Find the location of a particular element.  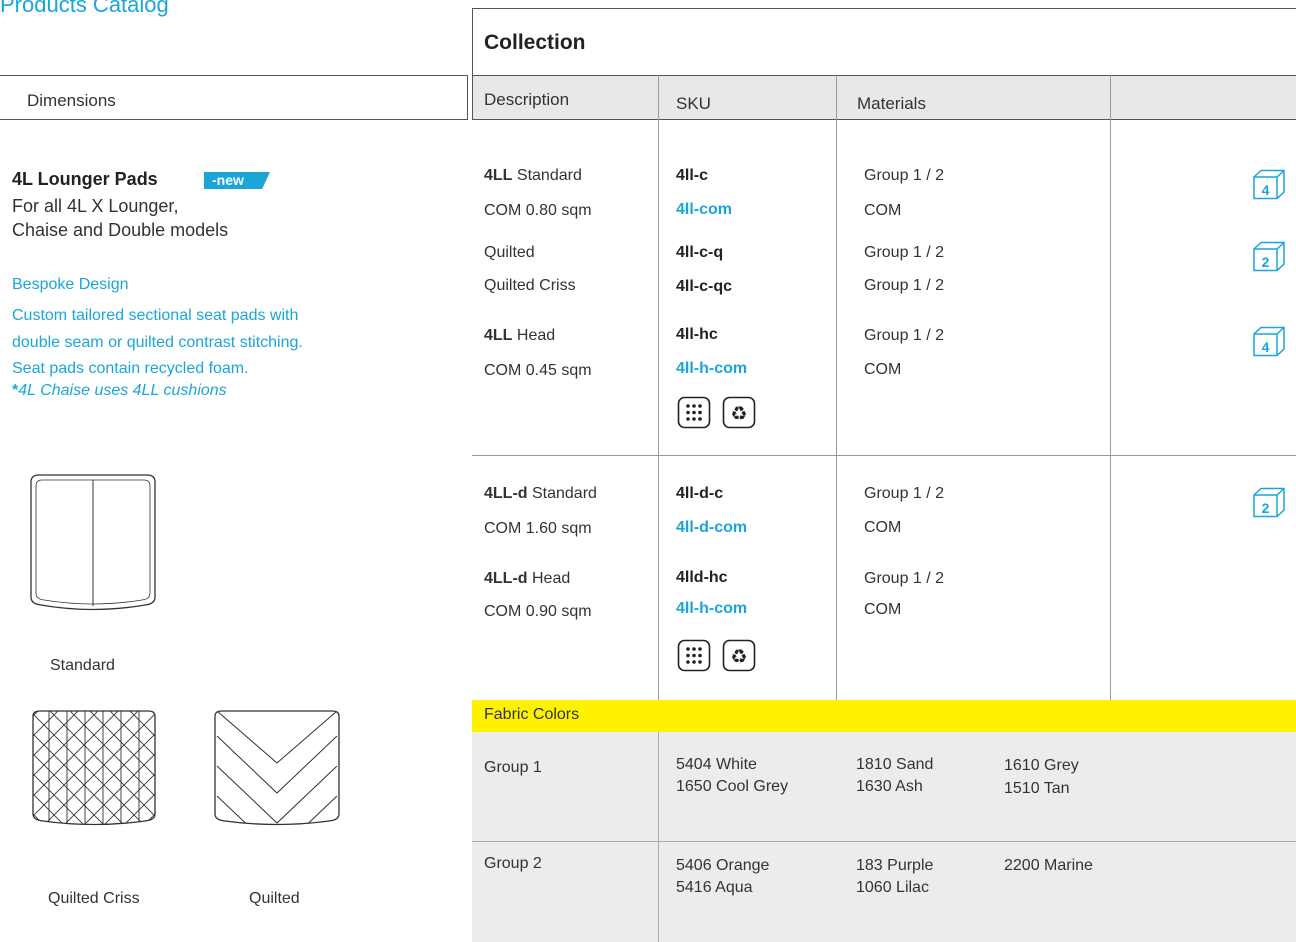

quilted-criss-caption: Quilted Criss is located at coordinates (94, 898).